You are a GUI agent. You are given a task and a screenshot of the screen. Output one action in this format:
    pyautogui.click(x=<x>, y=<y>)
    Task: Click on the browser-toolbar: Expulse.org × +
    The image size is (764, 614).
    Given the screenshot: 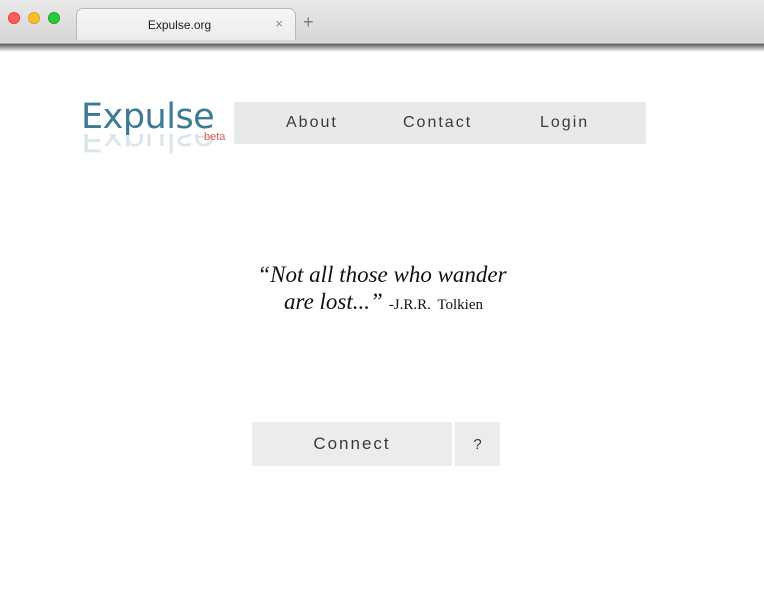 What is the action you would take?
    pyautogui.click(x=382, y=22)
    